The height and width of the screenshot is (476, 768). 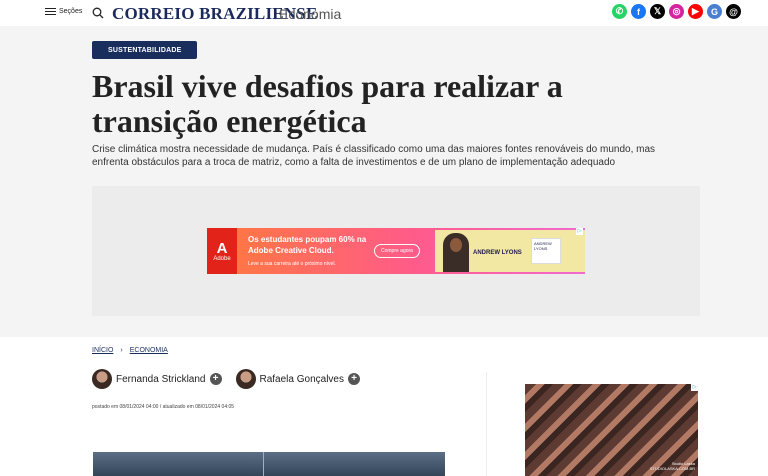 I want to click on social-links: ✆ f 𝕏 ◎ ▶ G @, so click(x=676, y=11).